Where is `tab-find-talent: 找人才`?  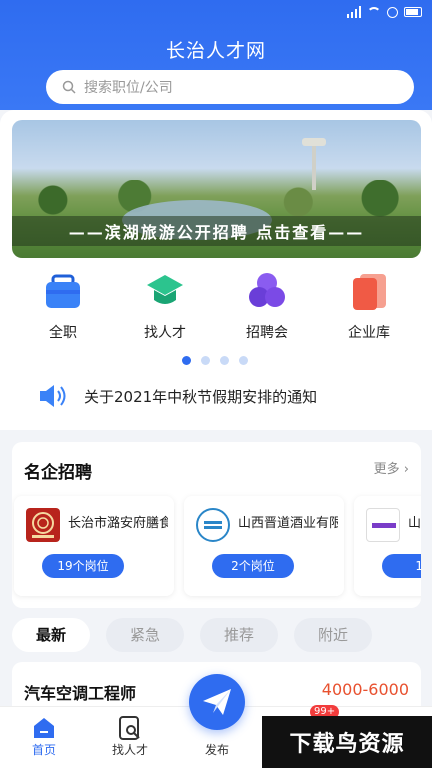
tab-find-talent: 找人才 is located at coordinates (130, 736).